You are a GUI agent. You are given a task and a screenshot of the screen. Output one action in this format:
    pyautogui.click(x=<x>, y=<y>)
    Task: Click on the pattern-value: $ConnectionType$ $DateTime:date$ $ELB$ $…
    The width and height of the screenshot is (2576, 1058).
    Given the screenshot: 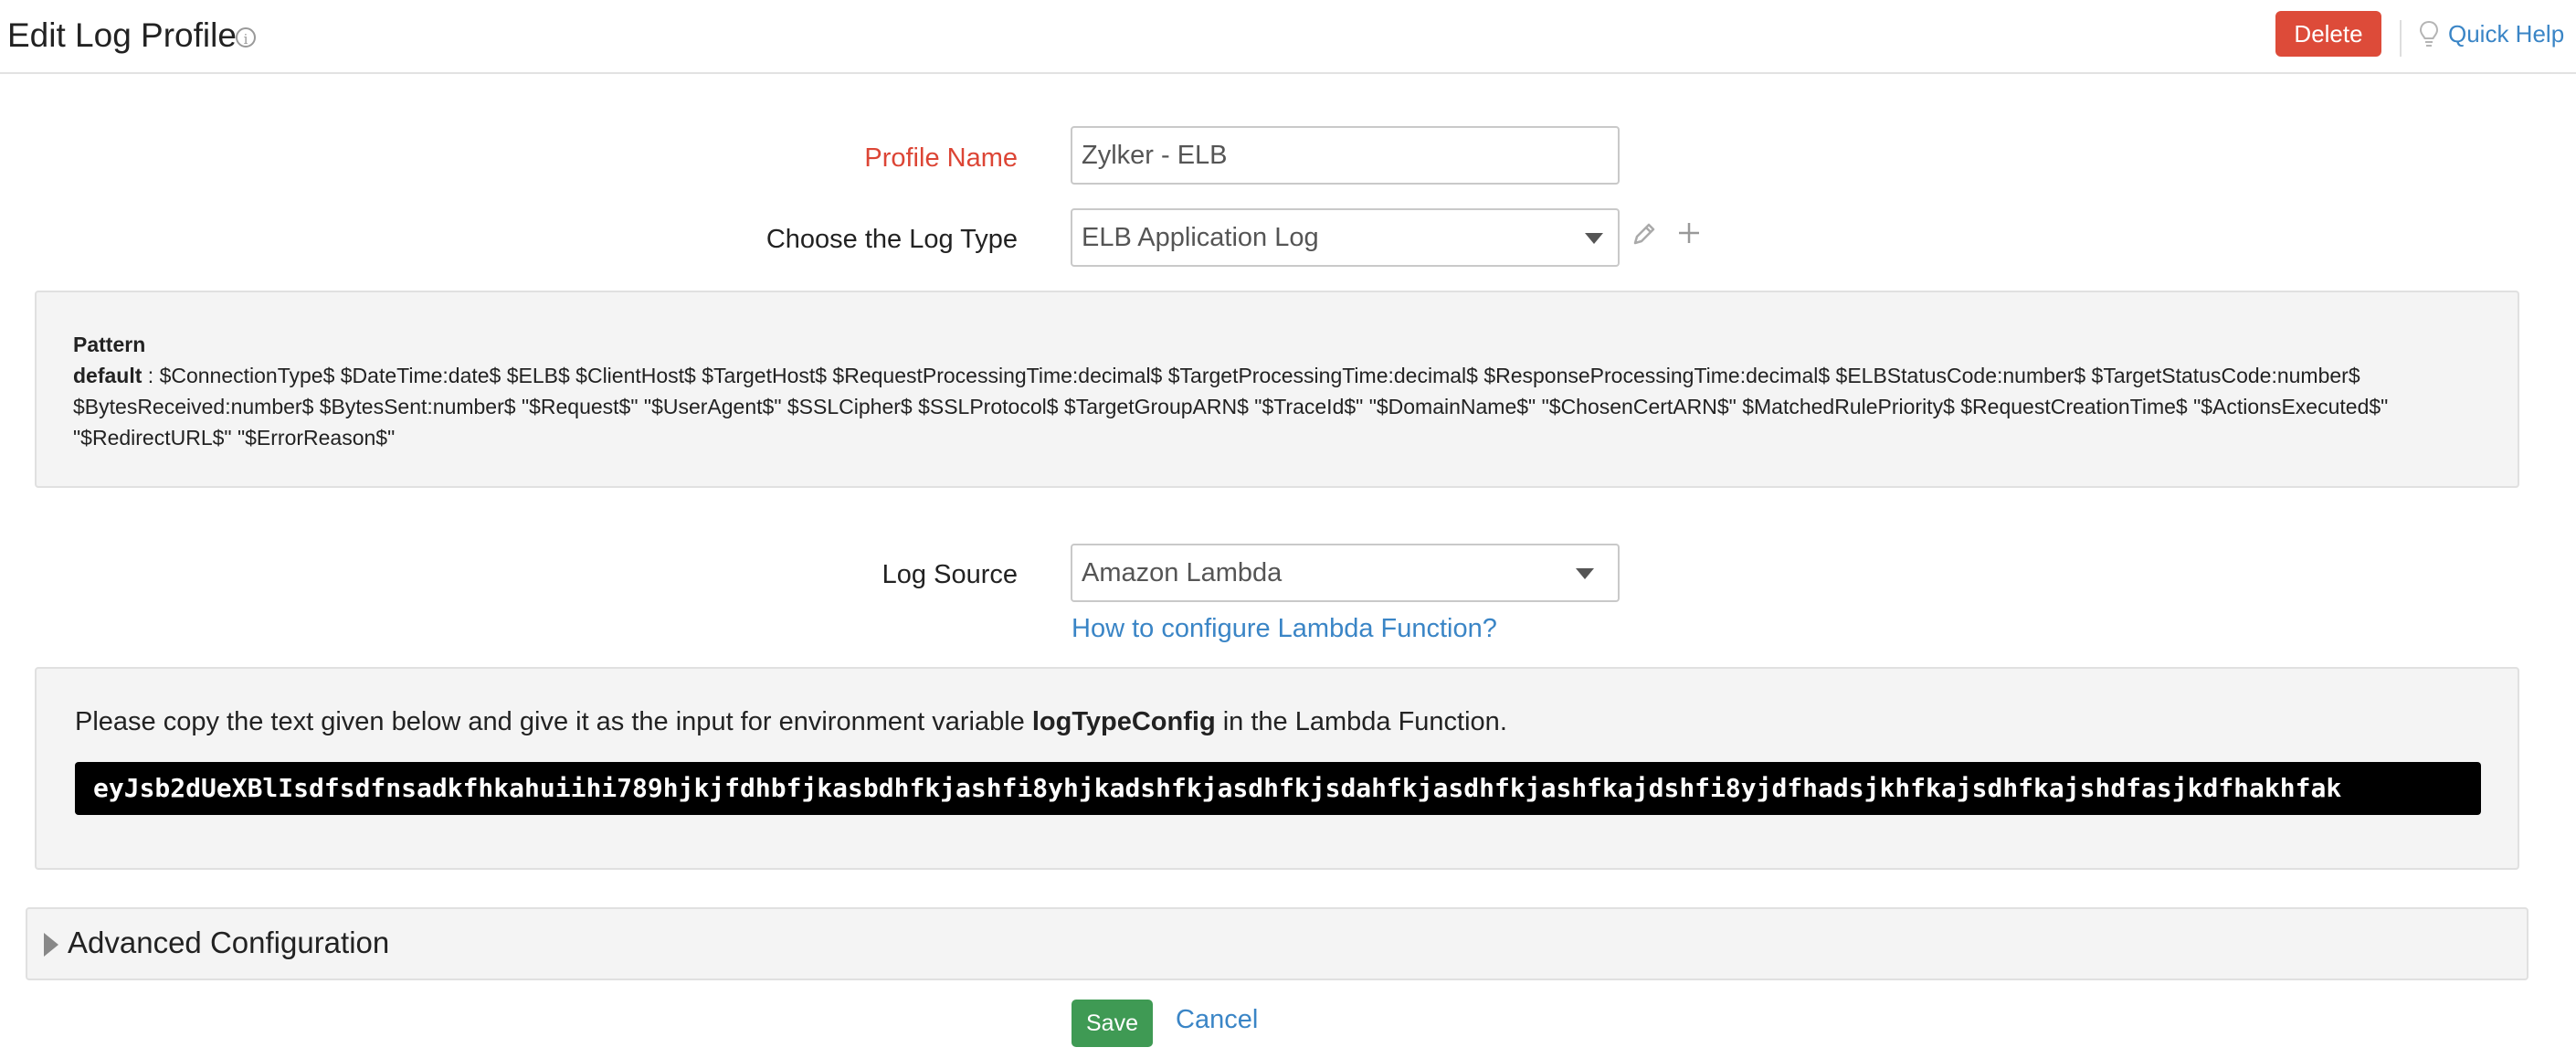 What is the action you would take?
    pyautogui.click(x=1231, y=407)
    